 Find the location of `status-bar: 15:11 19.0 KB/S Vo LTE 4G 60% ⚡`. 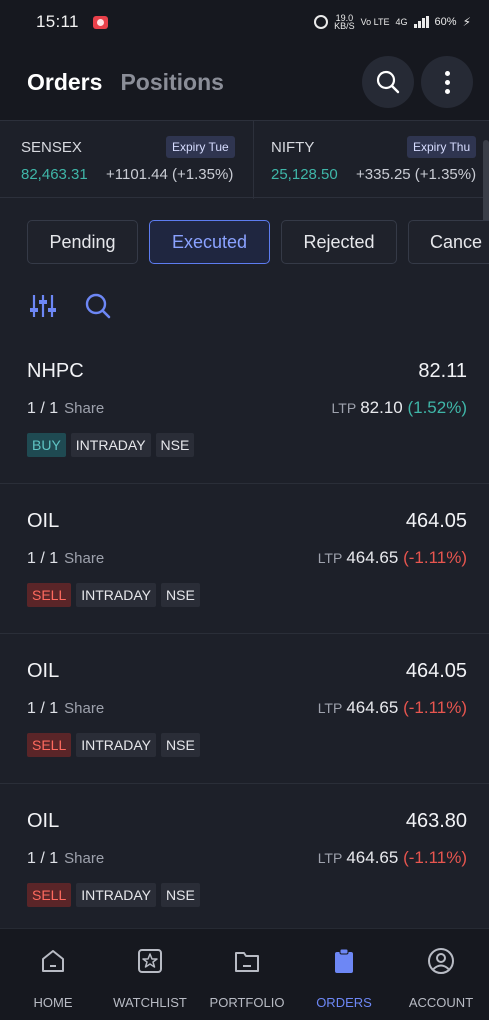

status-bar: 15:11 19.0 KB/S Vo LTE 4G 60% ⚡ is located at coordinates (244, 22).